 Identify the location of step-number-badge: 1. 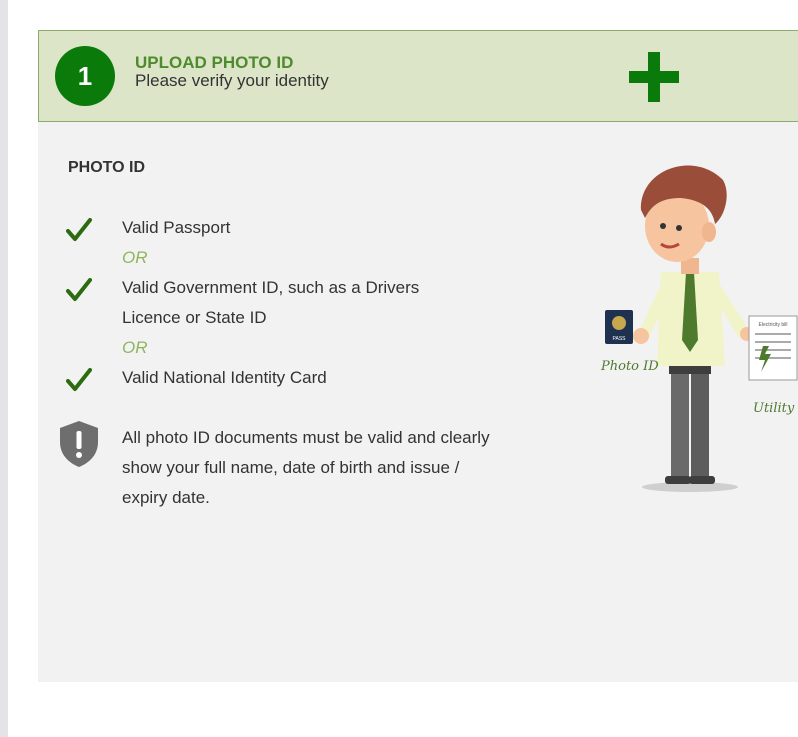
(85, 76).